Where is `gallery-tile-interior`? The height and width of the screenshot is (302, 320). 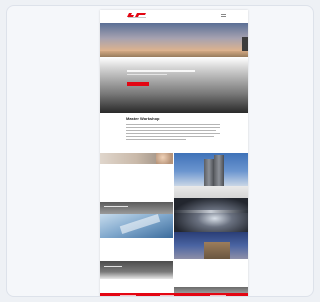 gallery-tile-interior is located at coordinates (136, 208).